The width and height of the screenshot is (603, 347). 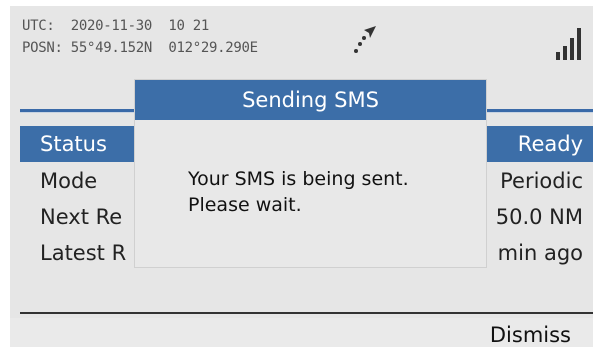 What do you see at coordinates (550, 144) in the screenshot?
I see `row-value: Ready` at bounding box center [550, 144].